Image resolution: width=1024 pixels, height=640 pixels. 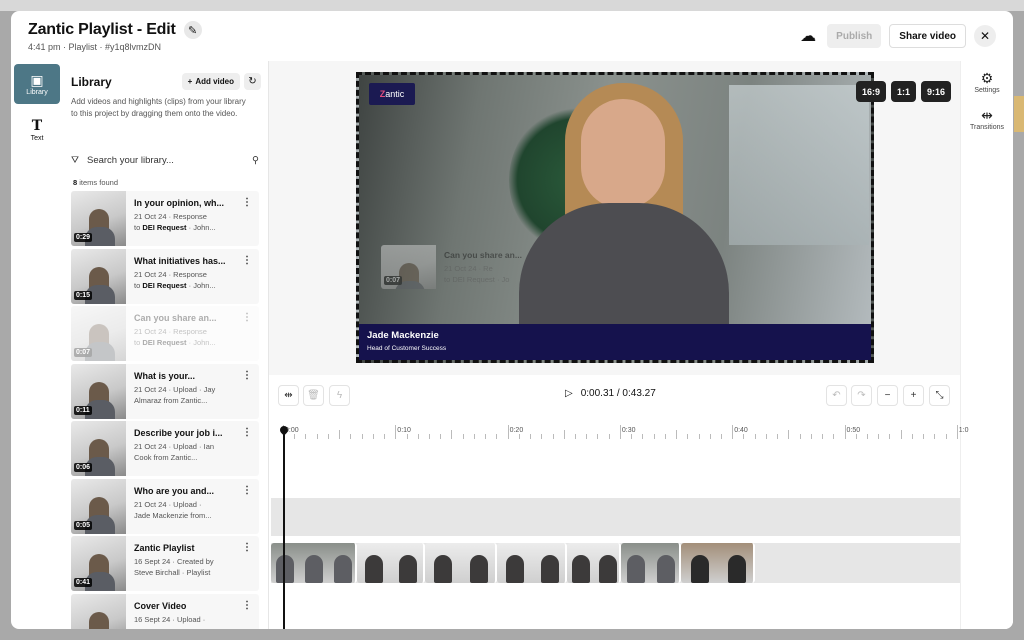 I want to click on playhead, so click(x=284, y=529).